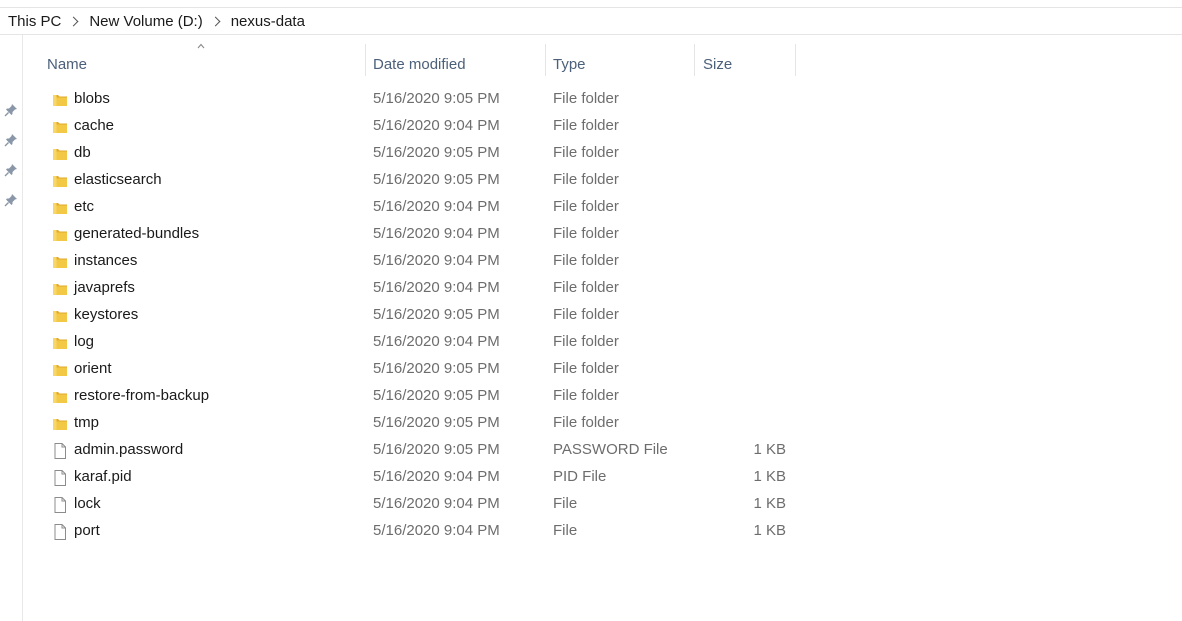 This screenshot has height=621, width=1182. I want to click on file-name: cache, so click(94, 125).